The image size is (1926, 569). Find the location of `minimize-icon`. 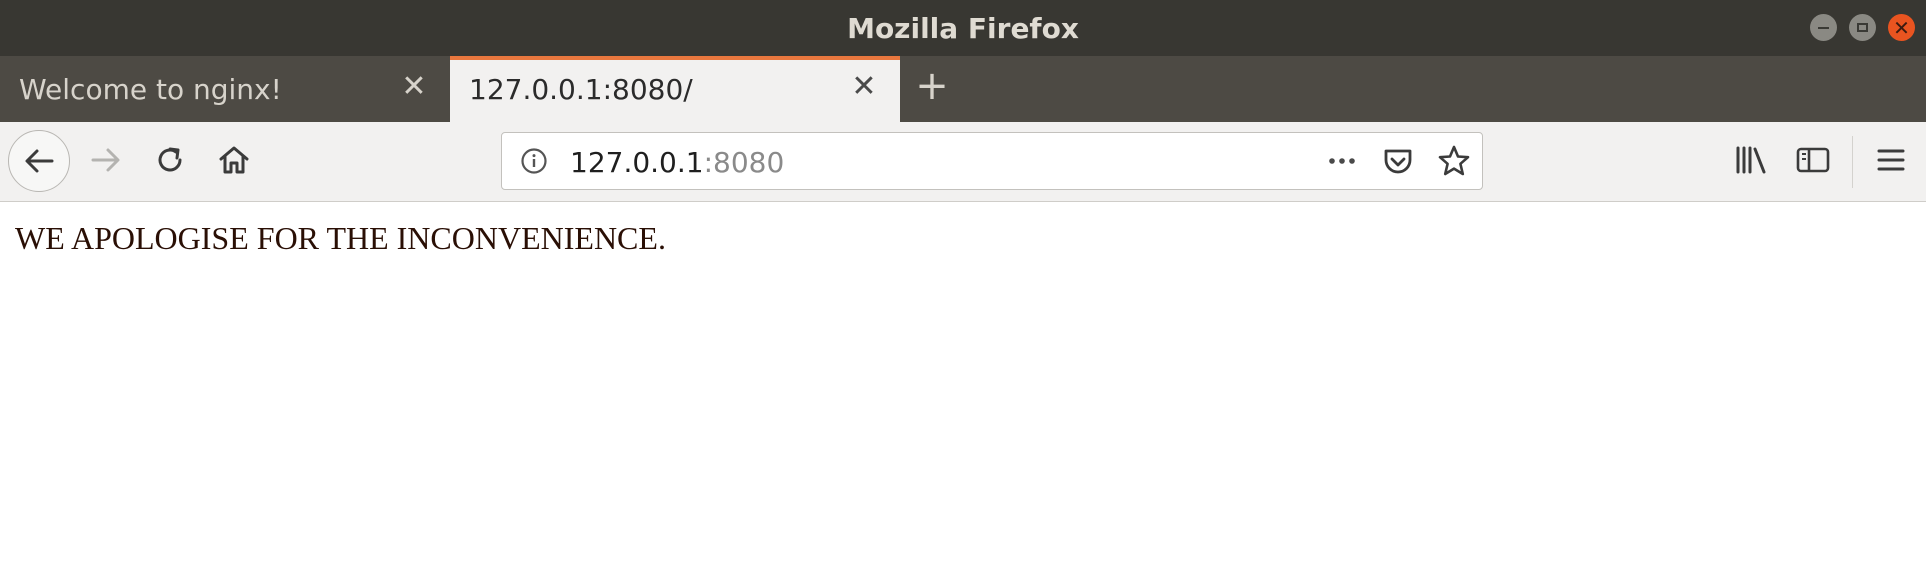

minimize-icon is located at coordinates (1823, 27).